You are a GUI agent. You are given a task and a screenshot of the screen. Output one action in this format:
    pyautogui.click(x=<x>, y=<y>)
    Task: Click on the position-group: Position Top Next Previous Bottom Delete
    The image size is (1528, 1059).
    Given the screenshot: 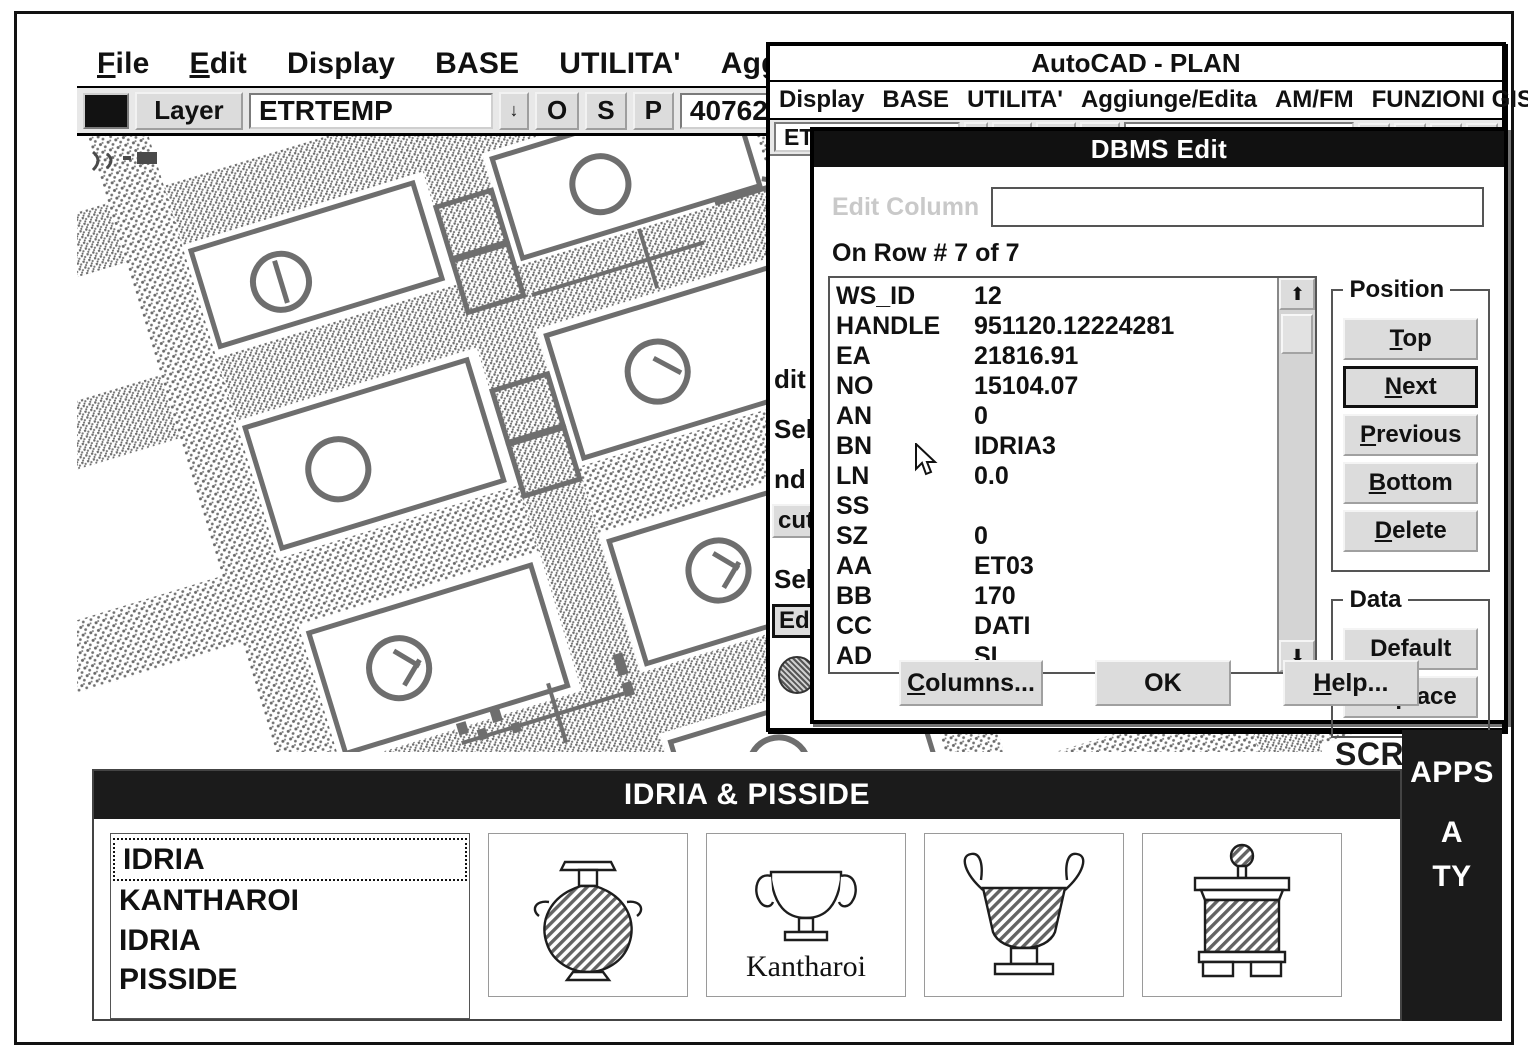 What is the action you would take?
    pyautogui.click(x=1410, y=424)
    